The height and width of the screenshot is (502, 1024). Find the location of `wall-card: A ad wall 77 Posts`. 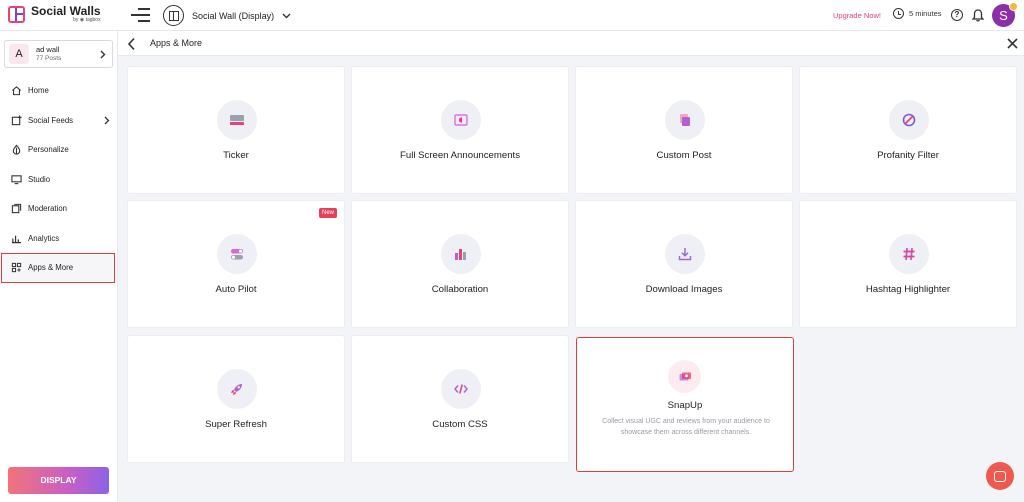

wall-card: A ad wall 77 Posts is located at coordinates (58, 54).